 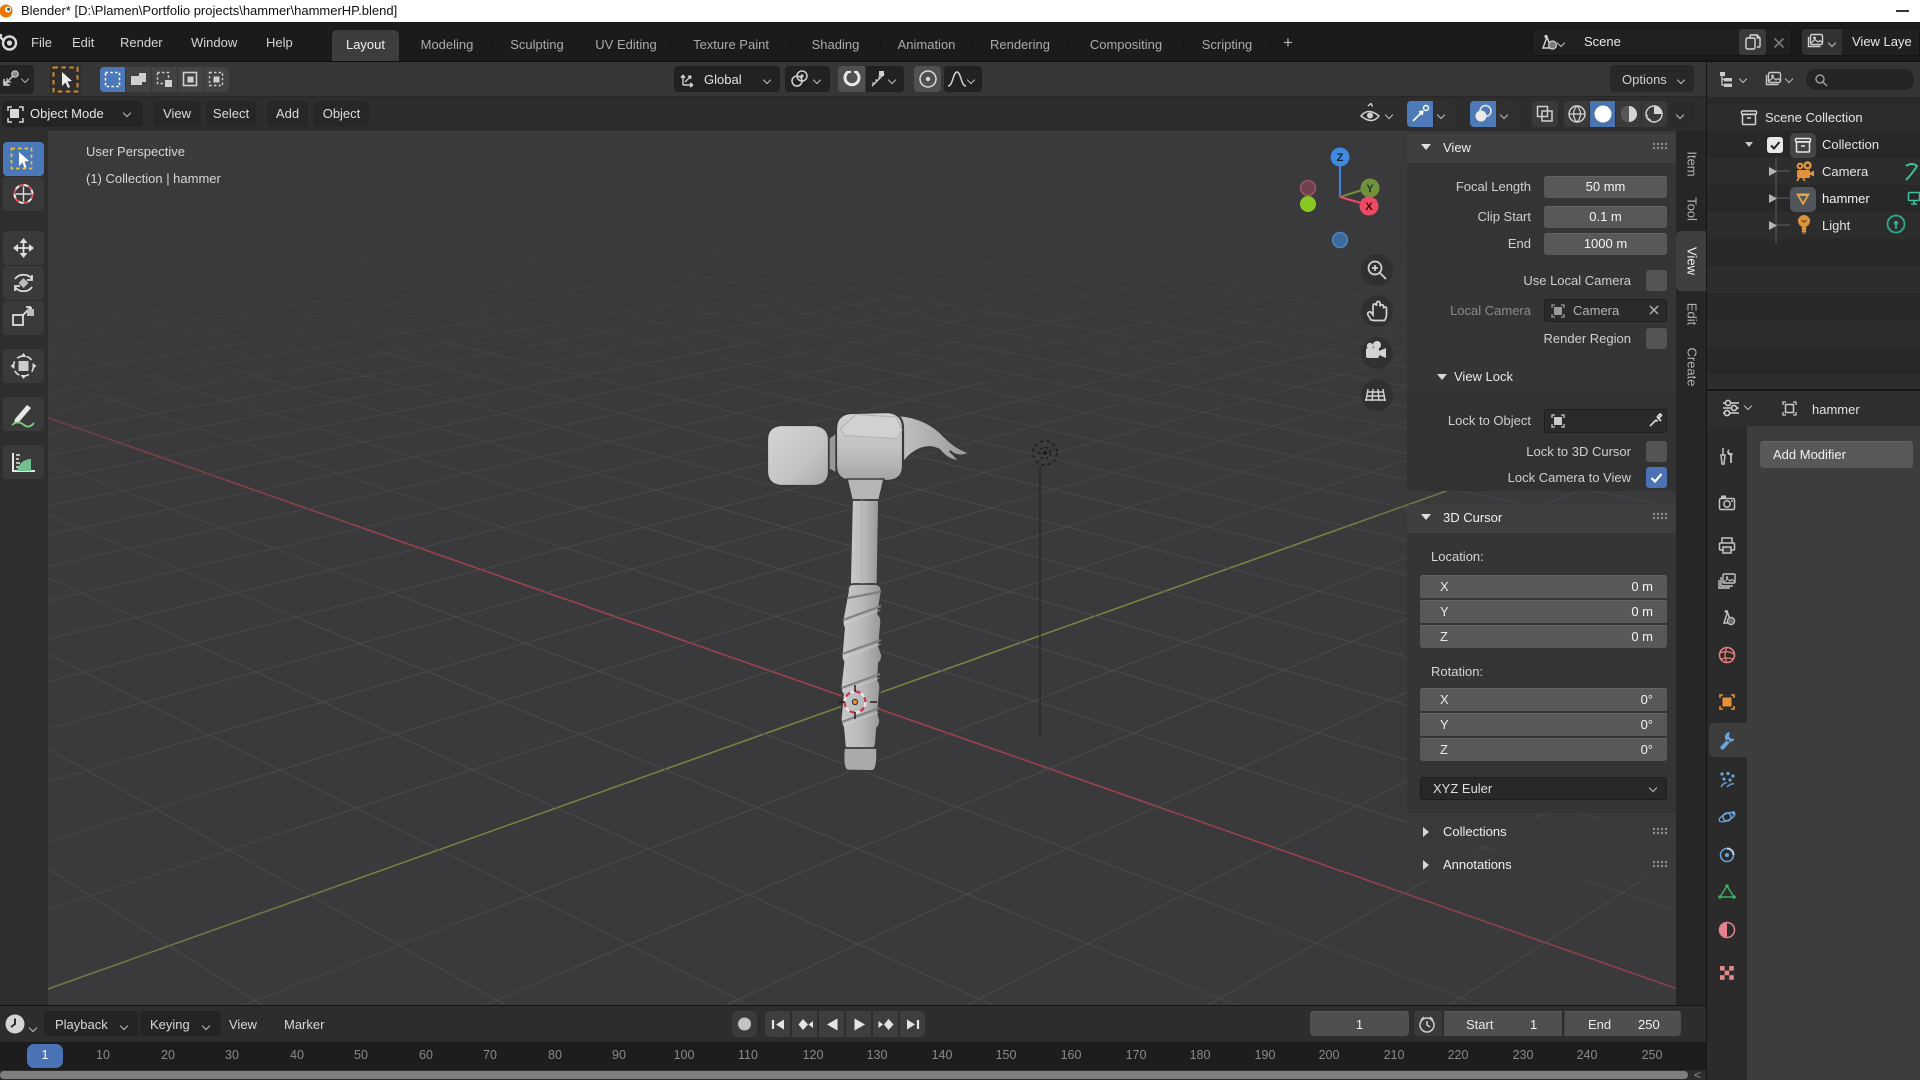 I want to click on svg-text: Y, so click(x=1370, y=189).